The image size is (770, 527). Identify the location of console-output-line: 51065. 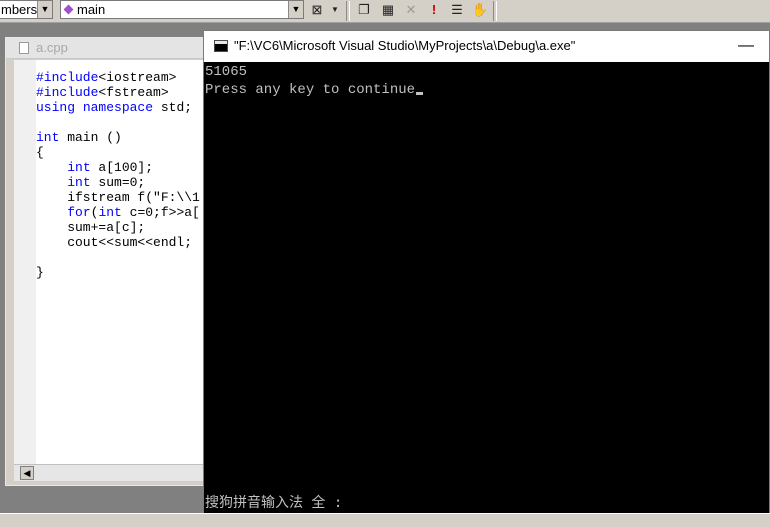
(226, 72).